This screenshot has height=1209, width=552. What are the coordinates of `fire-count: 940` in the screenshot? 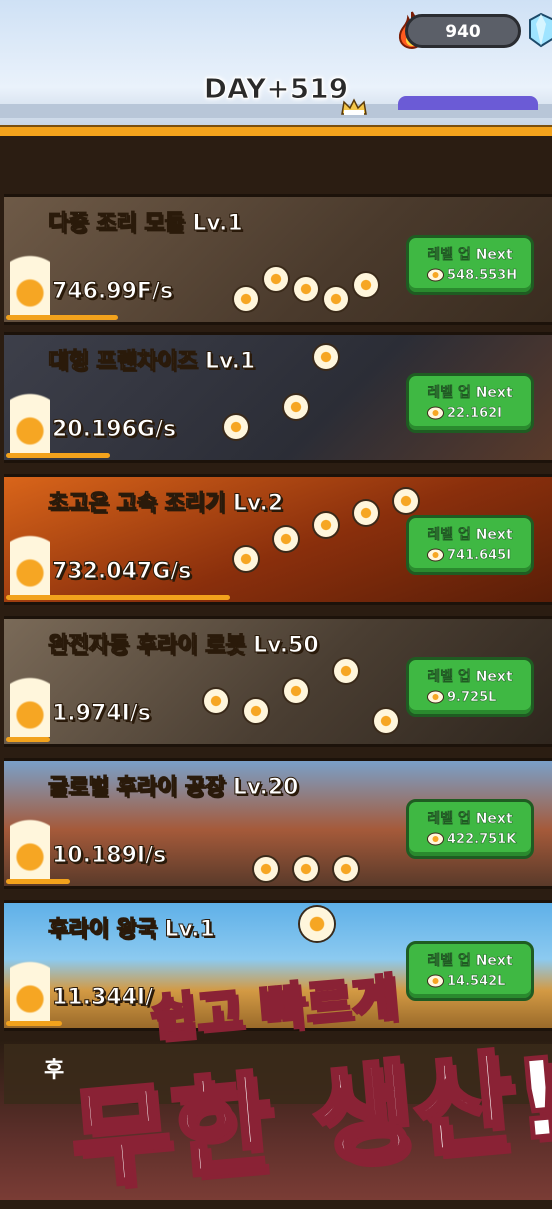 It's located at (463, 32).